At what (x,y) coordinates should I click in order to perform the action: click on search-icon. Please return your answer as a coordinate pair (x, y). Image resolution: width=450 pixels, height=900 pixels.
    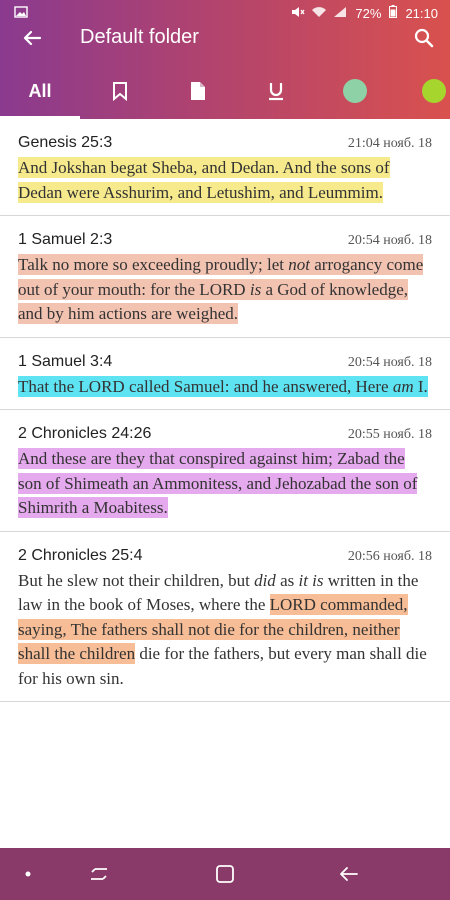
    Looking at the image, I should click on (424, 38).